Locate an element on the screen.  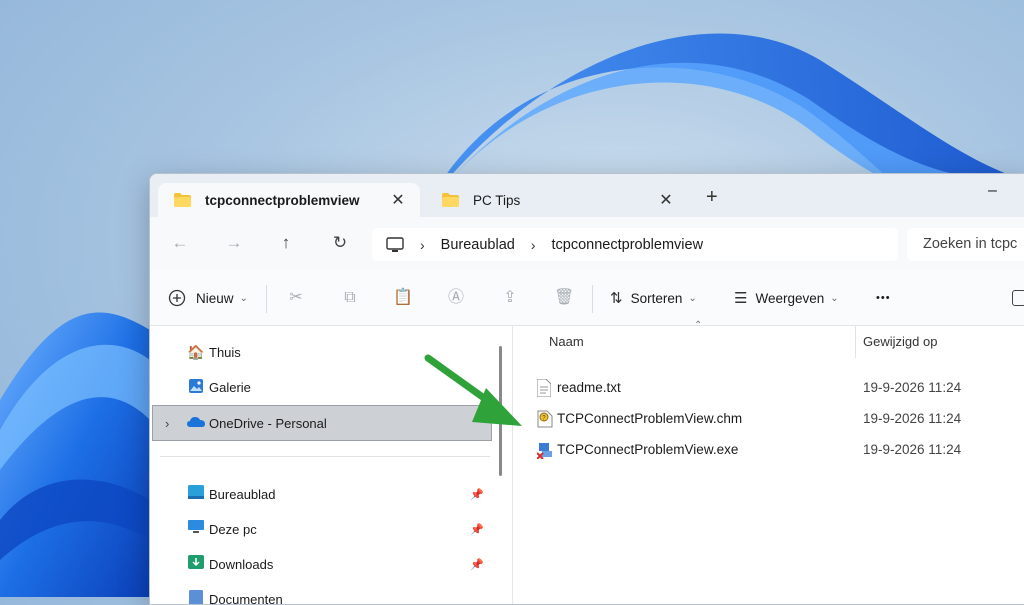
nav-item-bureaublad: Bureaublad 📌 is located at coordinates (320, 494).